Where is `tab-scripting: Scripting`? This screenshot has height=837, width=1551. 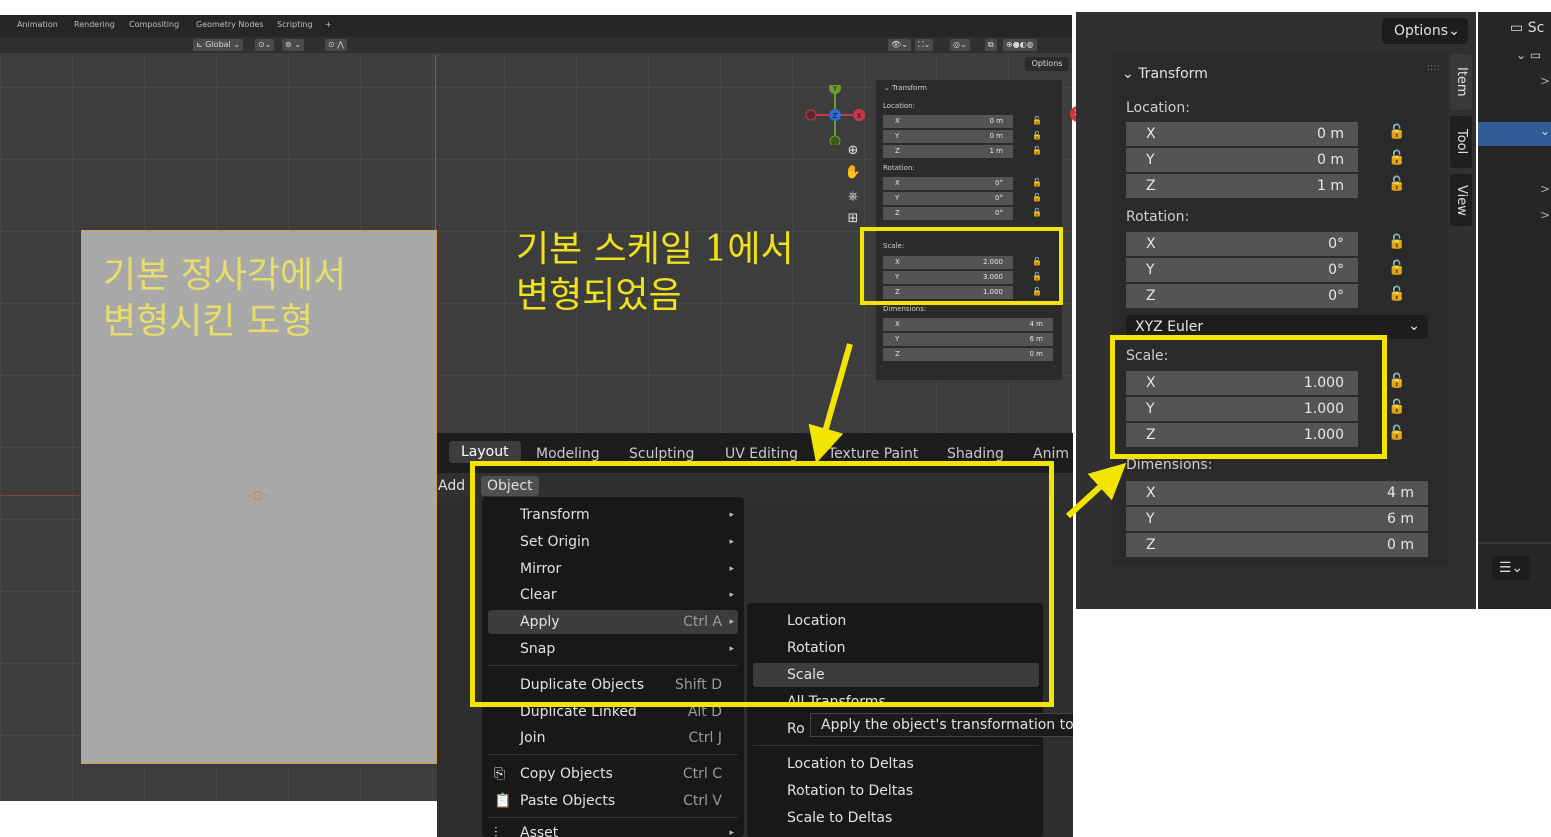 tab-scripting: Scripting is located at coordinates (295, 24).